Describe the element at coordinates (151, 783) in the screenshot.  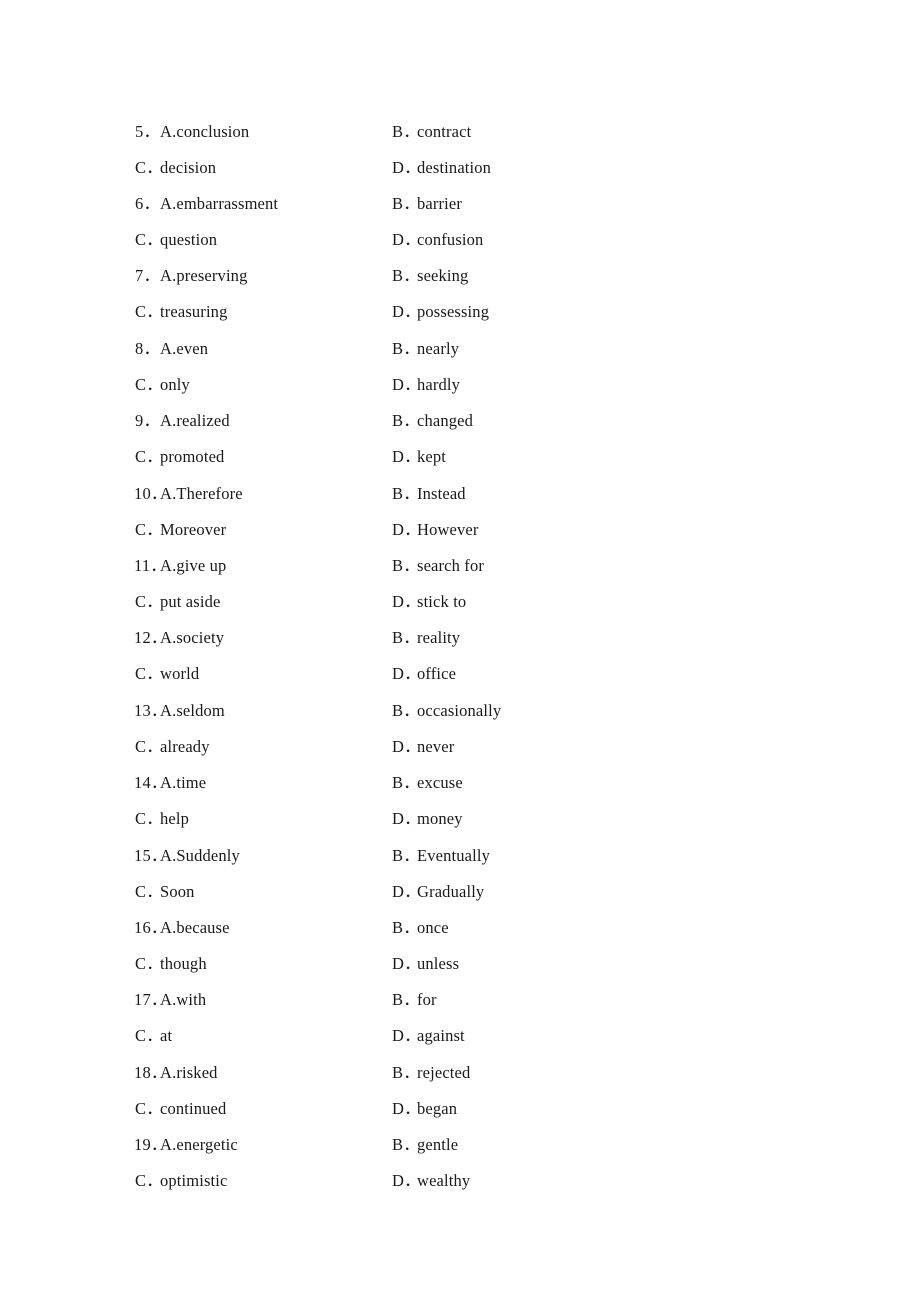
I see `question-number: 14．` at that location.